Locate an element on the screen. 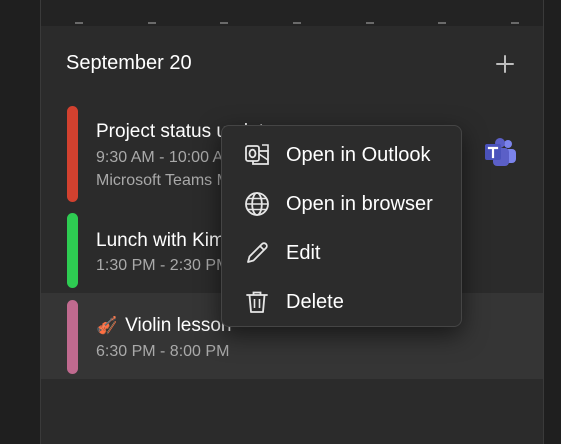 This screenshot has width=561, height=444. event-title: 🎻 Violin lesson is located at coordinates (164, 326).